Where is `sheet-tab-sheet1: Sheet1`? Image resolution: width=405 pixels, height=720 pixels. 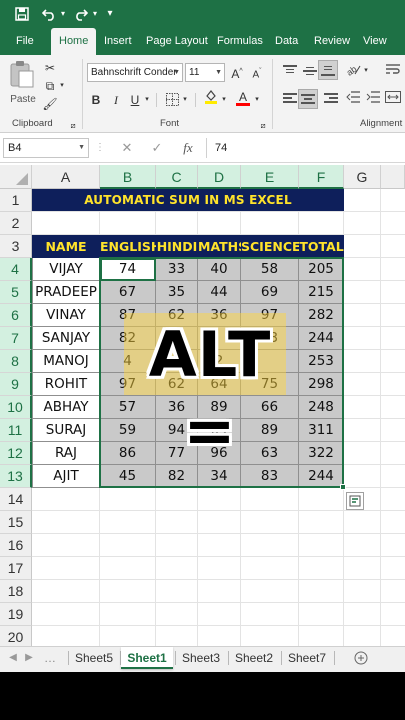
sheet-tab-sheet1: Sheet1 is located at coordinates (147, 658).